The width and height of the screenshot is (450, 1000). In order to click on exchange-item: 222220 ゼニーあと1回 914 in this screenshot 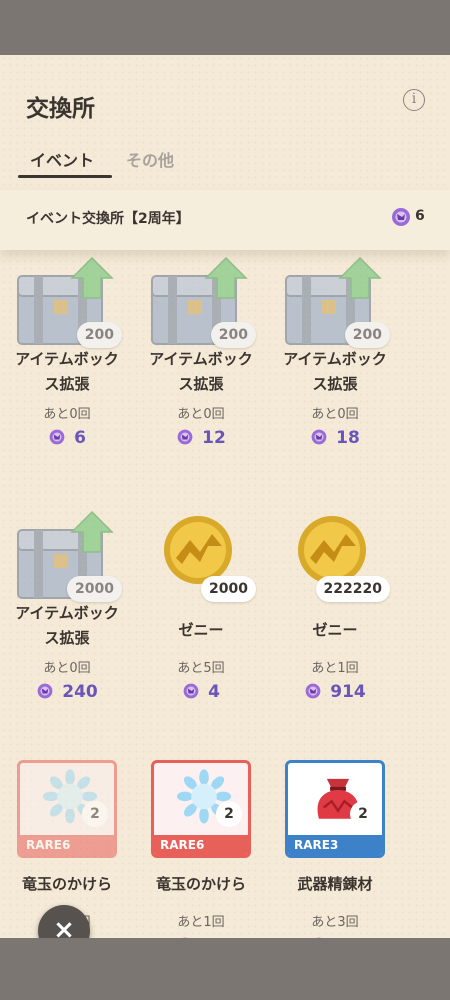, I will do `click(335, 633)`.